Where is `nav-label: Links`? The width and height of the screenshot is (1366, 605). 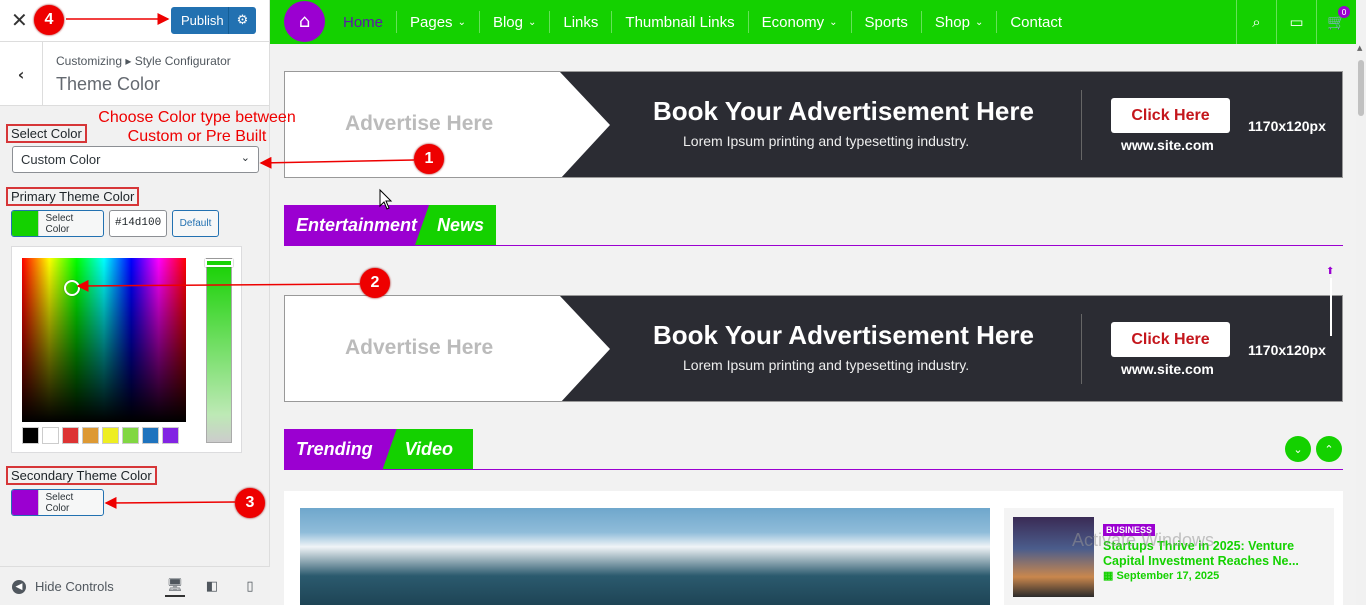
nav-label: Links is located at coordinates (581, 22).